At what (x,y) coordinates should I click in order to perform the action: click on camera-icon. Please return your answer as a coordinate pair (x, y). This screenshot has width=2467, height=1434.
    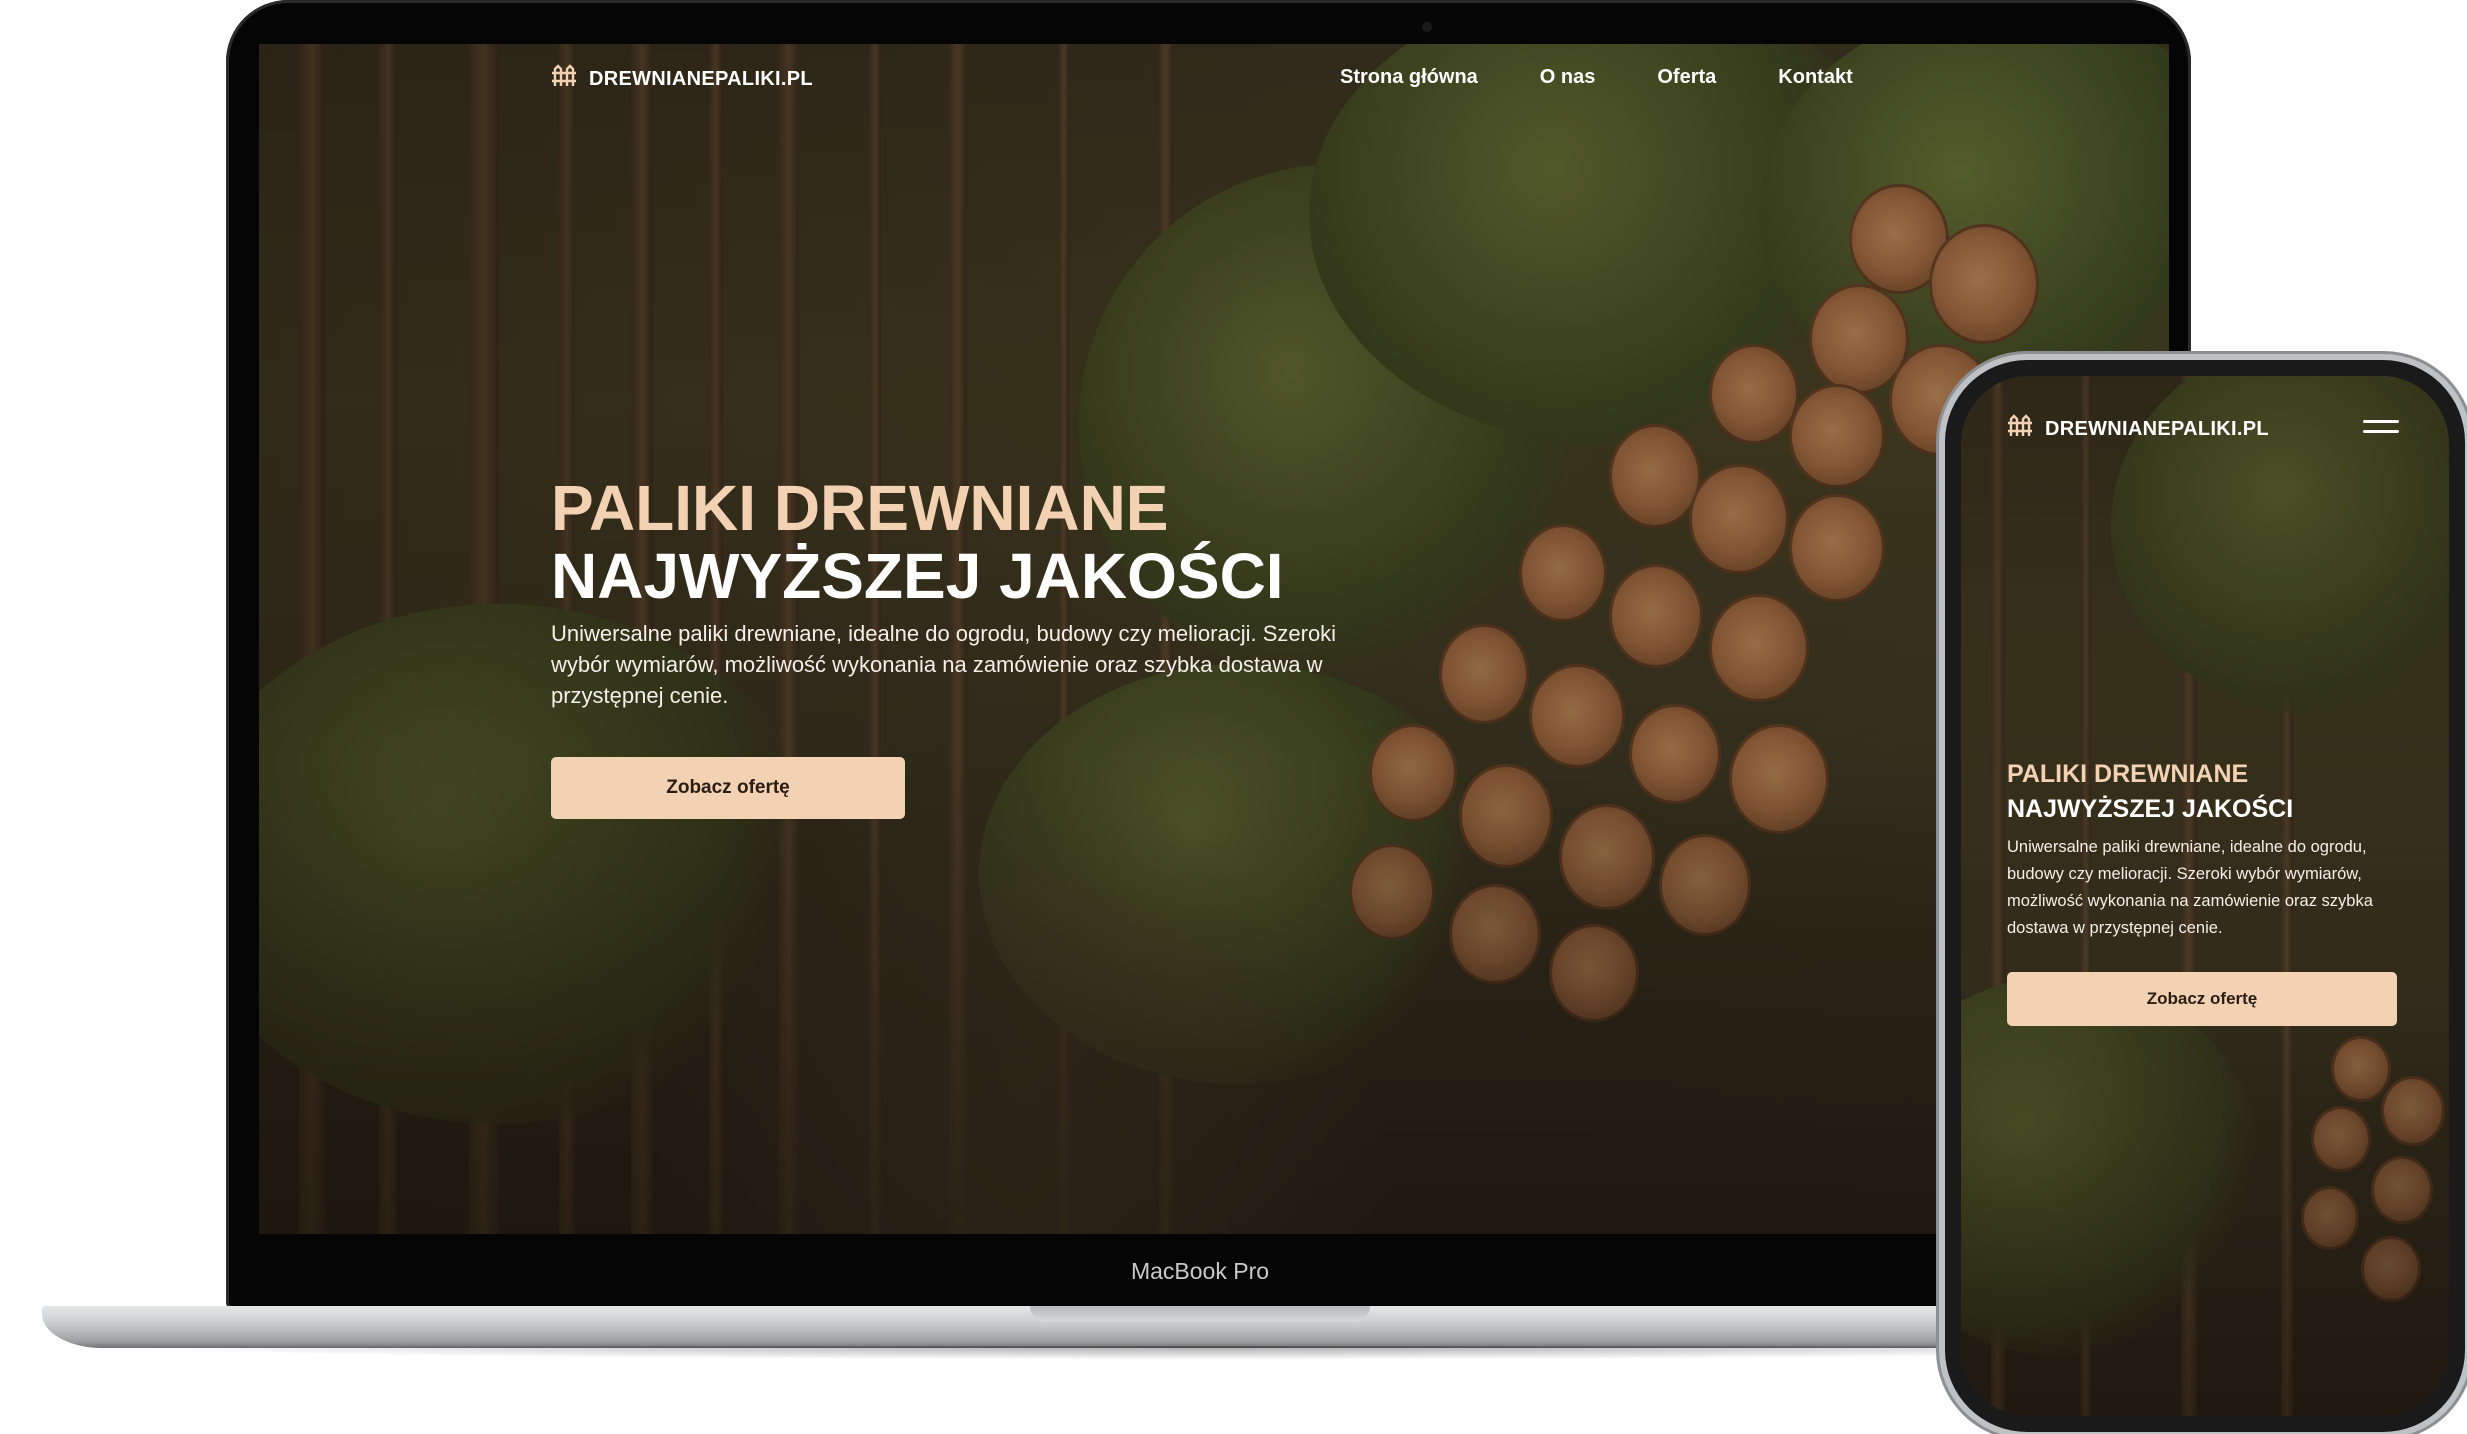
    Looking at the image, I should click on (1427, 27).